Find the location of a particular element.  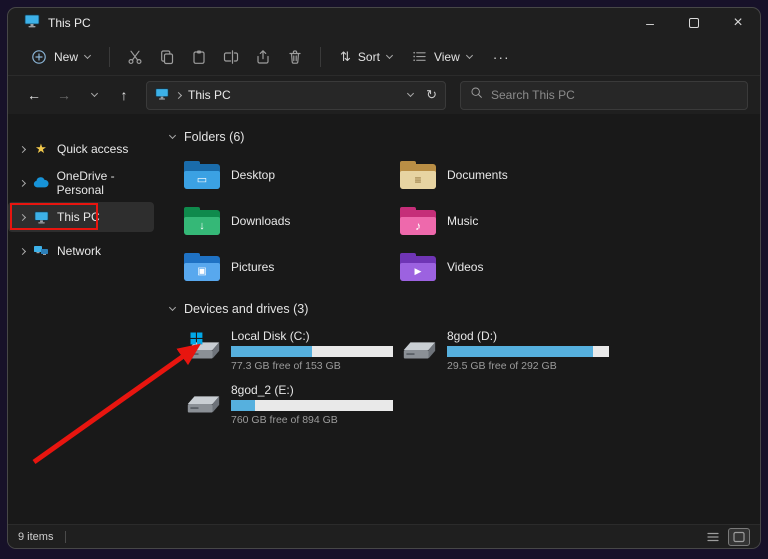

view-toggles is located at coordinates (726, 536).